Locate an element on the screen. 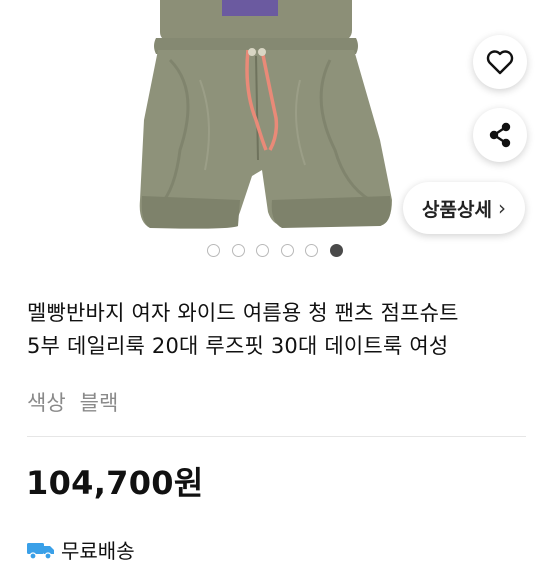 The width and height of the screenshot is (553, 565). product-detail-button: 상품상세 › is located at coordinates (464, 208).